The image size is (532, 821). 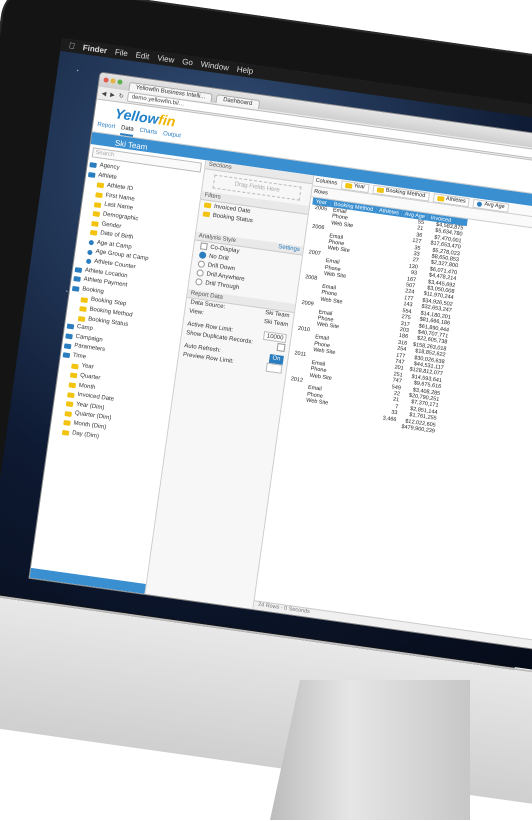 What do you see at coordinates (203, 246) in the screenshot?
I see `checkbox-icon` at bounding box center [203, 246].